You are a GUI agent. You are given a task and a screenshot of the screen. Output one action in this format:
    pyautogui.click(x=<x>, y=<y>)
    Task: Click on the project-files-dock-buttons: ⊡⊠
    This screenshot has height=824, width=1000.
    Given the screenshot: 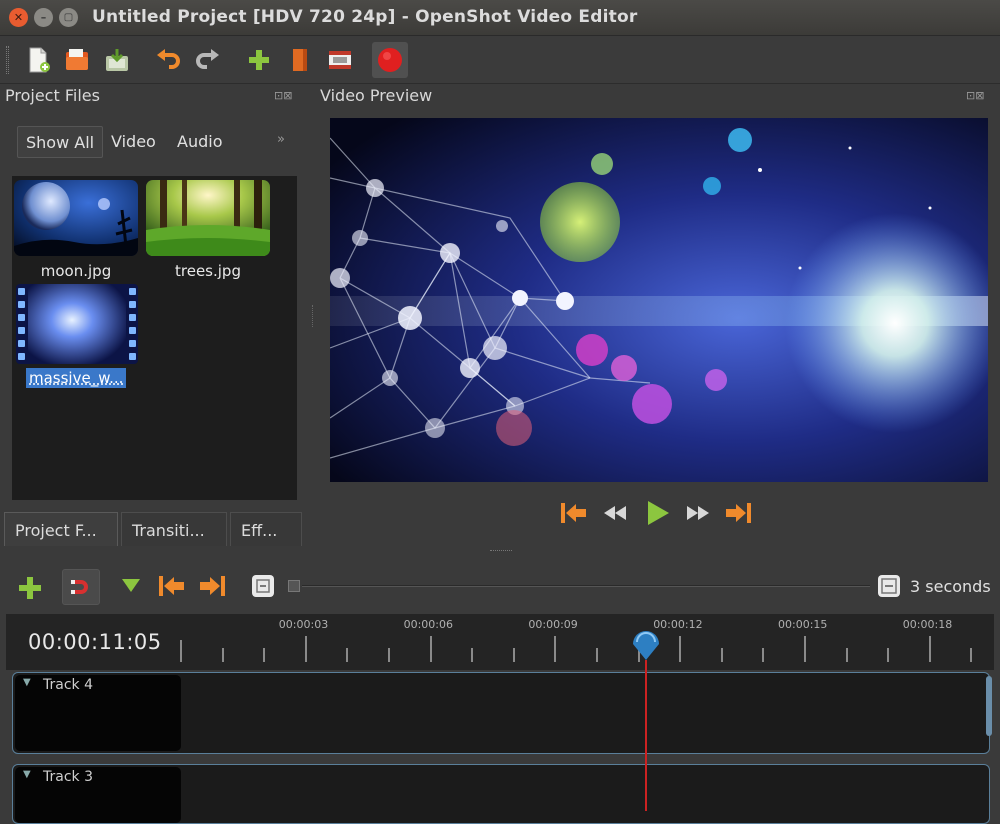 What is the action you would take?
    pyautogui.click(x=283, y=95)
    